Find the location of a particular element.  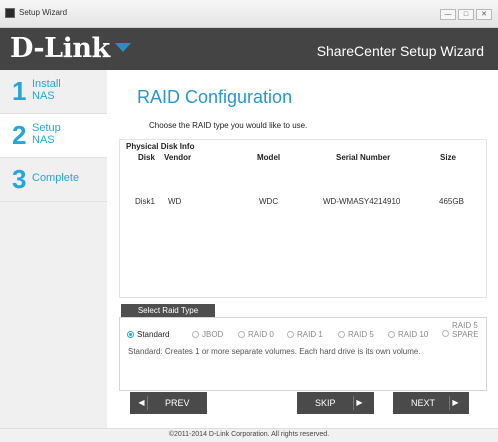

next-button: NEXT ▶ is located at coordinates (431, 403).